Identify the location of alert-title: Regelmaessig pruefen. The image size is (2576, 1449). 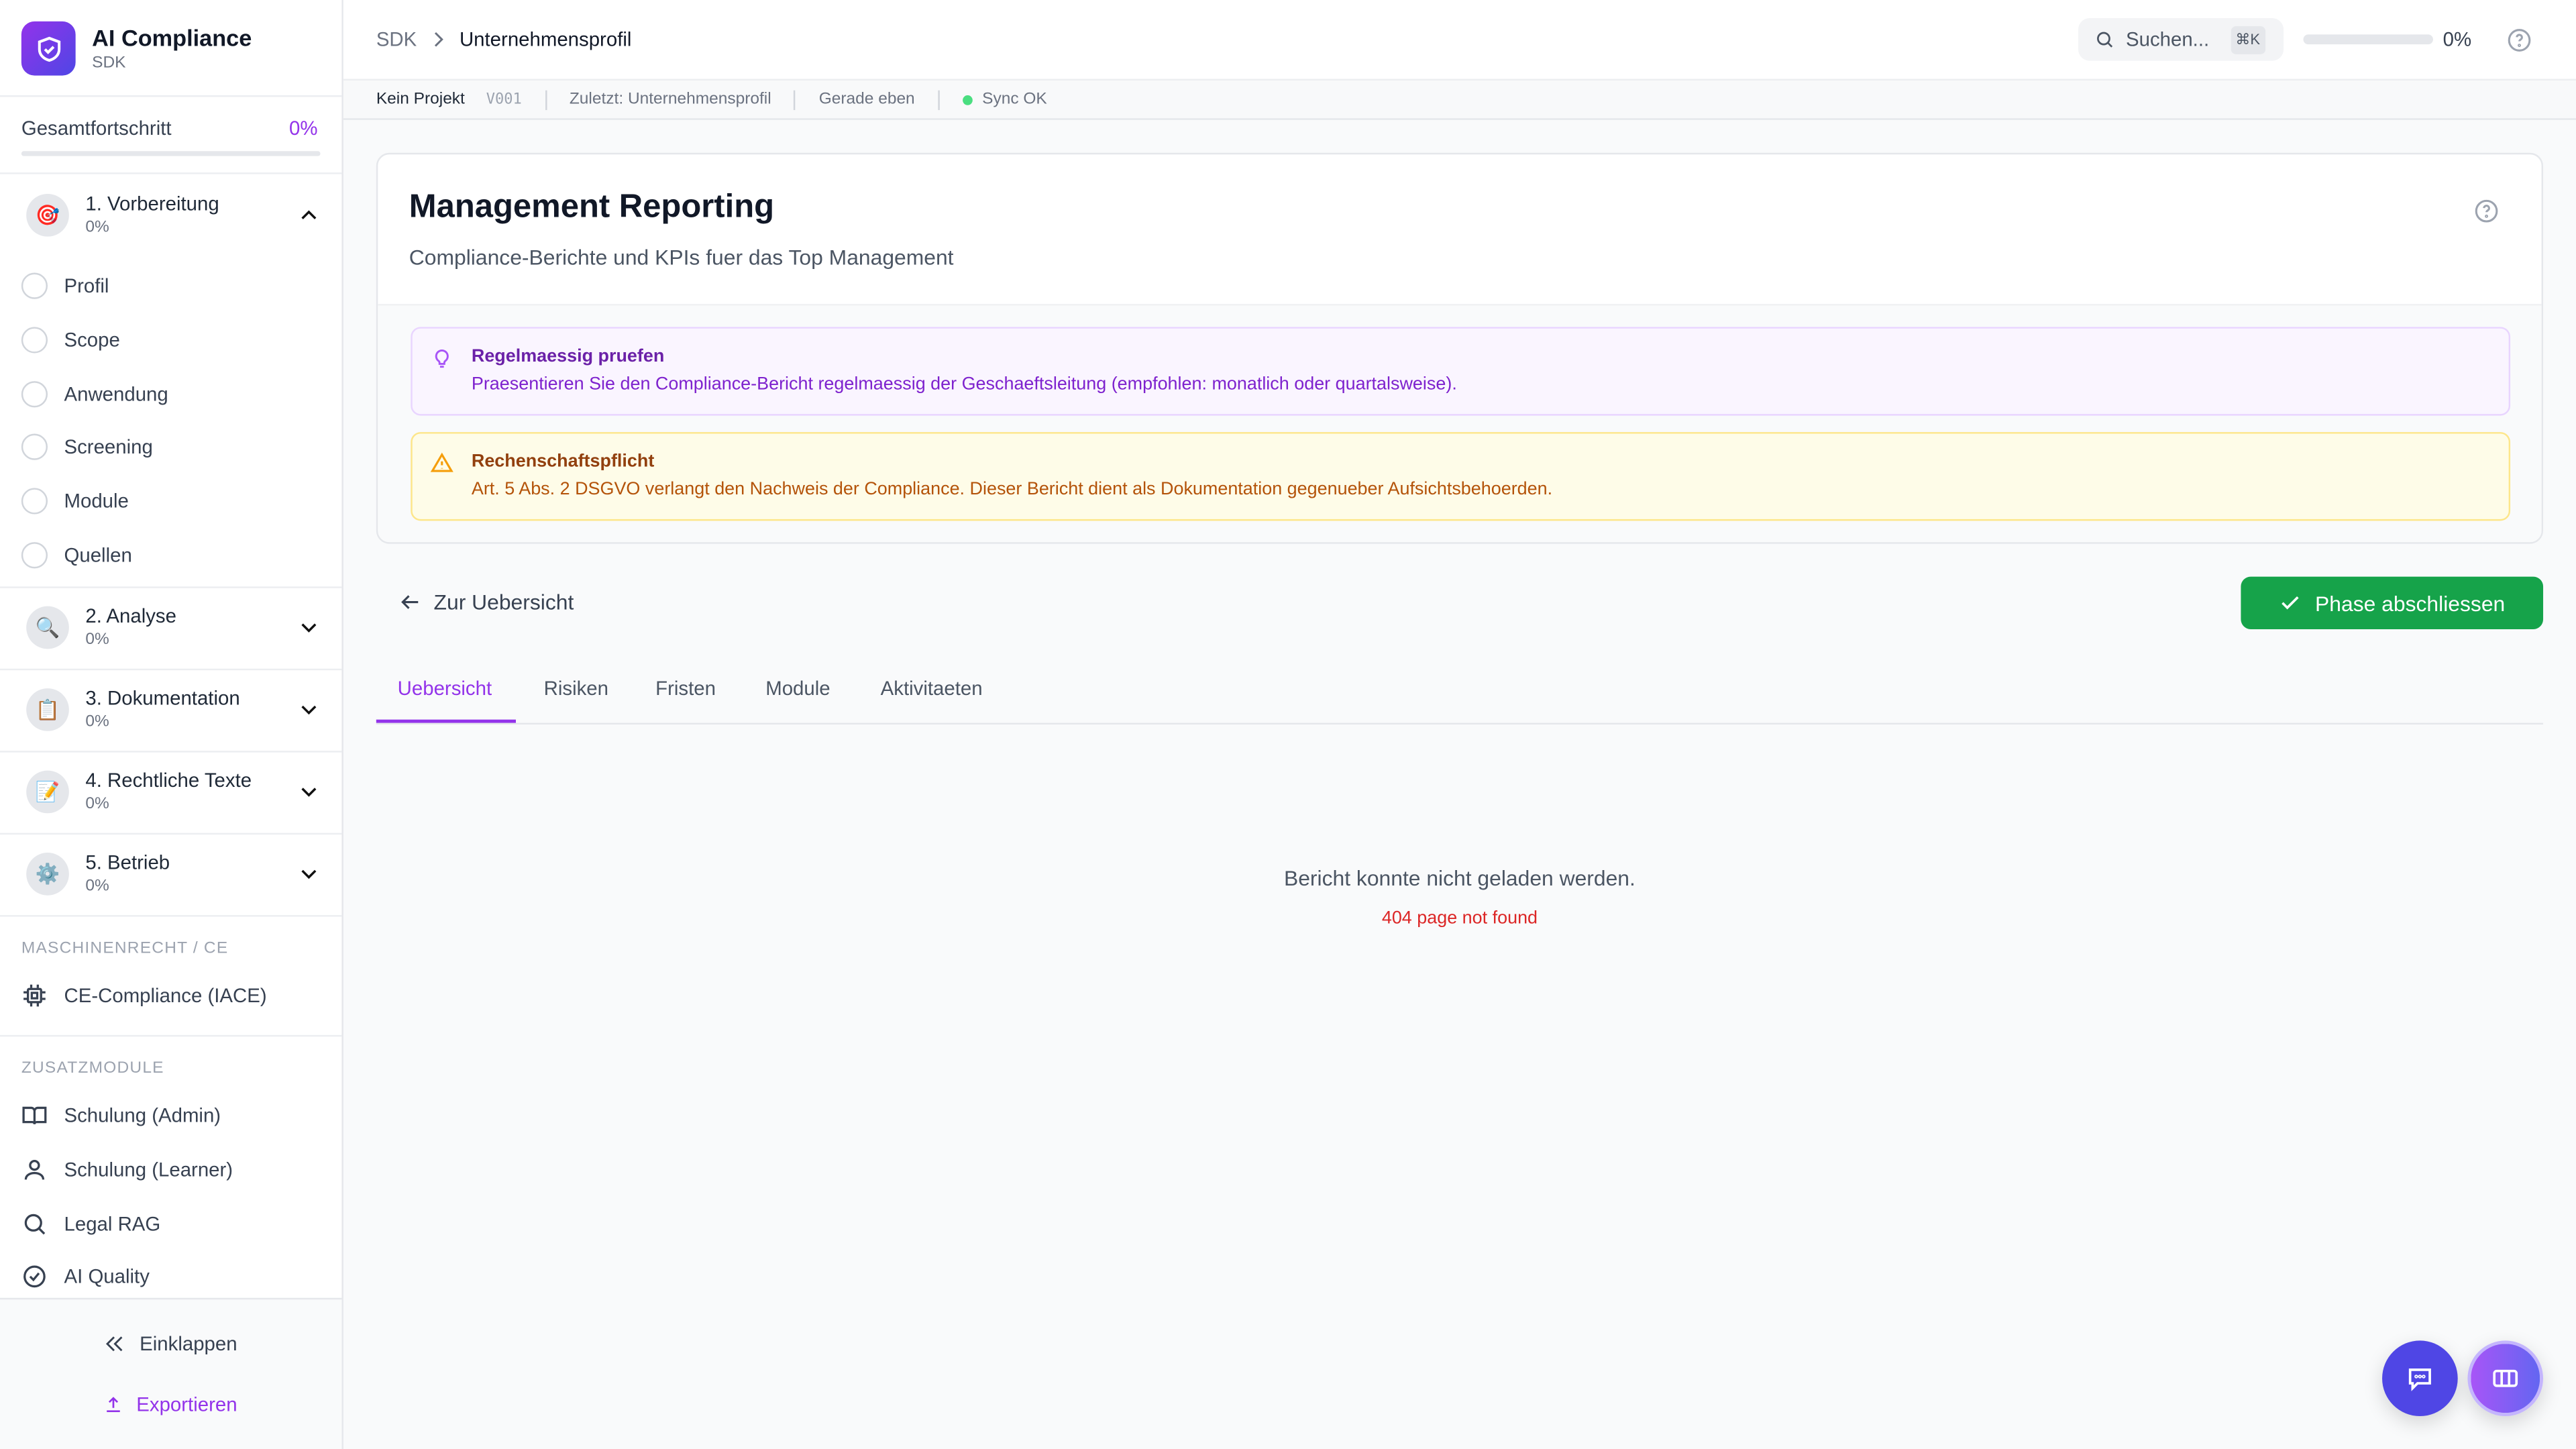
(568, 356).